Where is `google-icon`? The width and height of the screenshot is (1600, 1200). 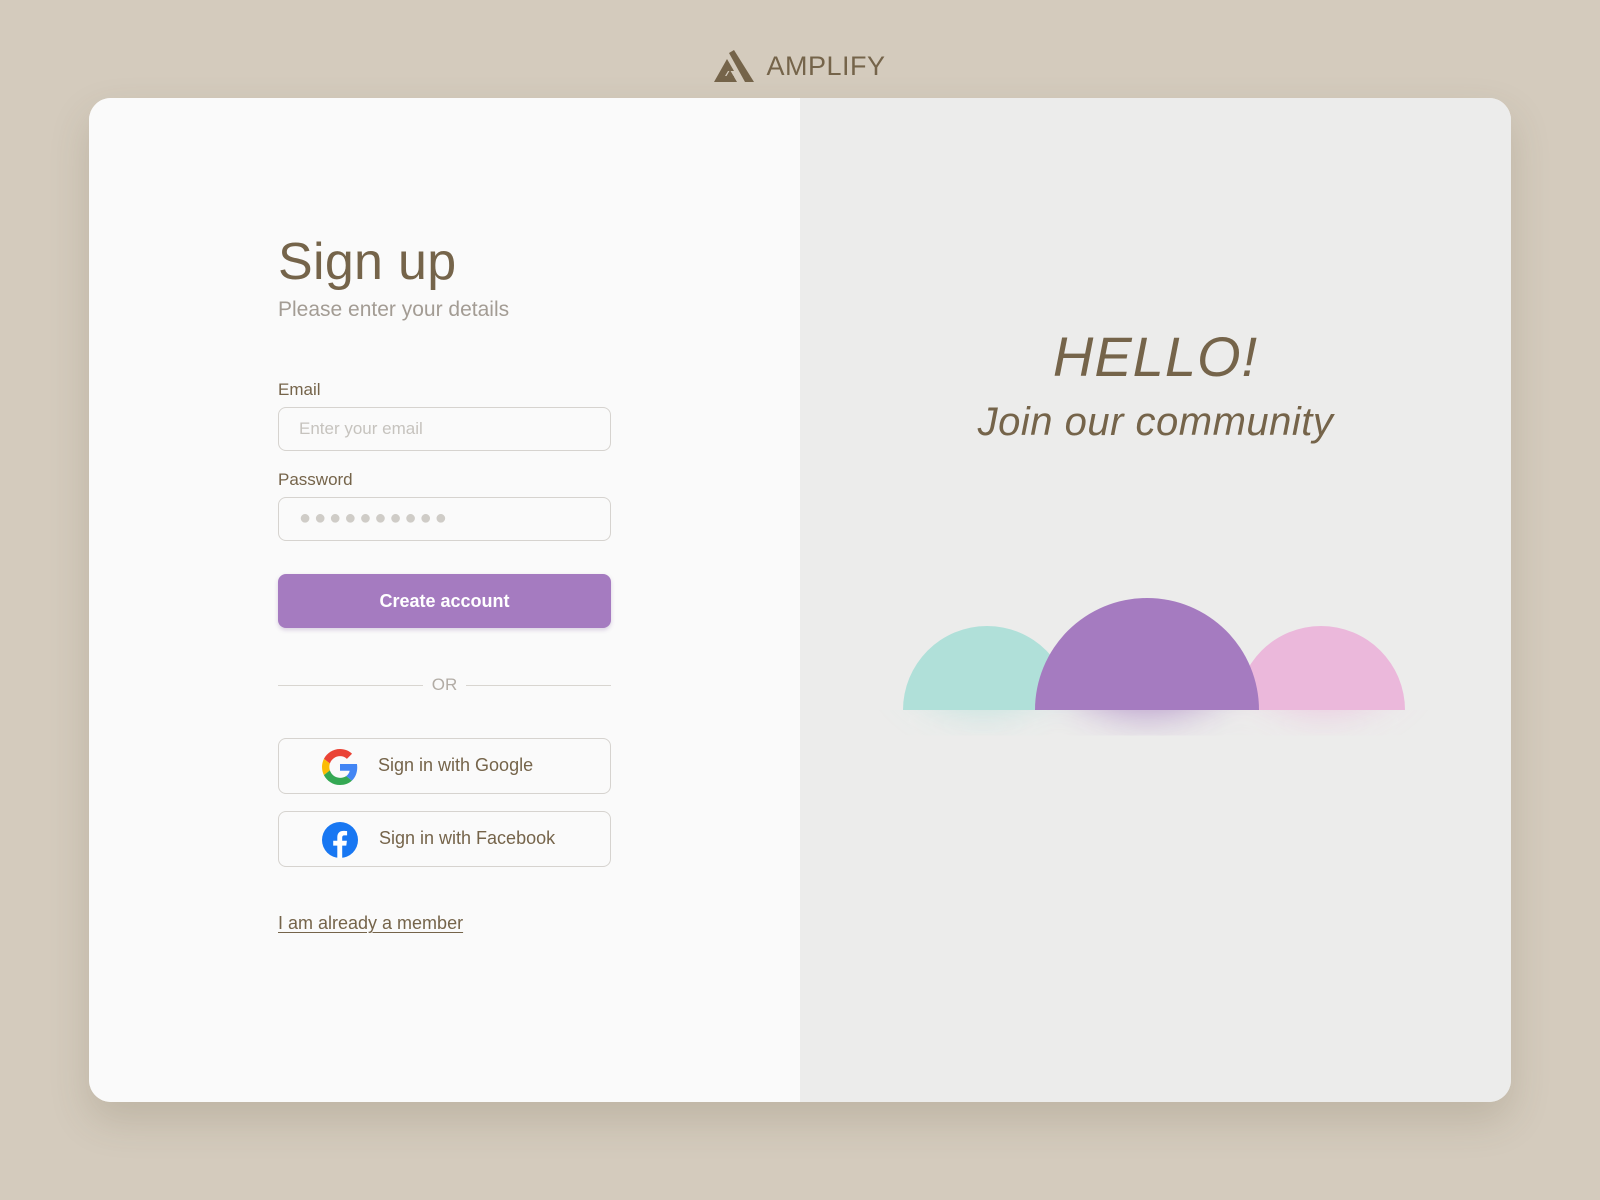
google-icon is located at coordinates (340, 767).